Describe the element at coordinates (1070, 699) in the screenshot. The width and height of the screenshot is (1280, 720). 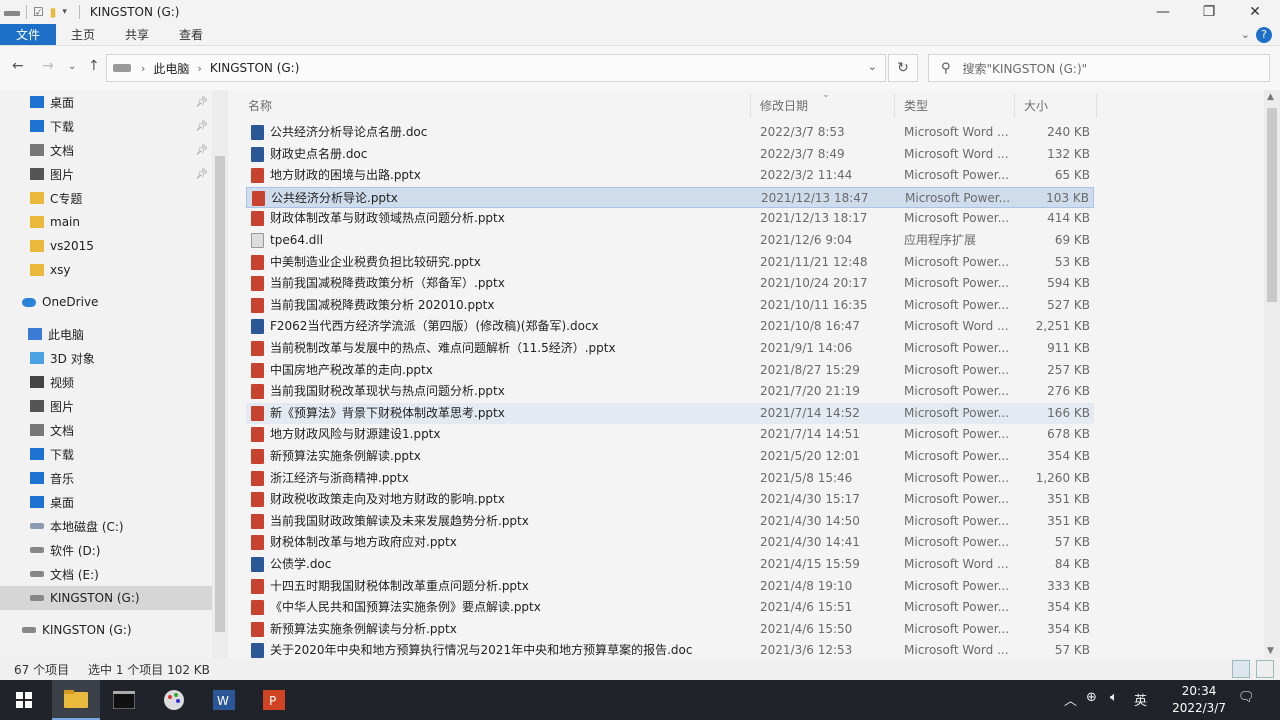
I see `show-hidden-icons-icon: ︿` at that location.